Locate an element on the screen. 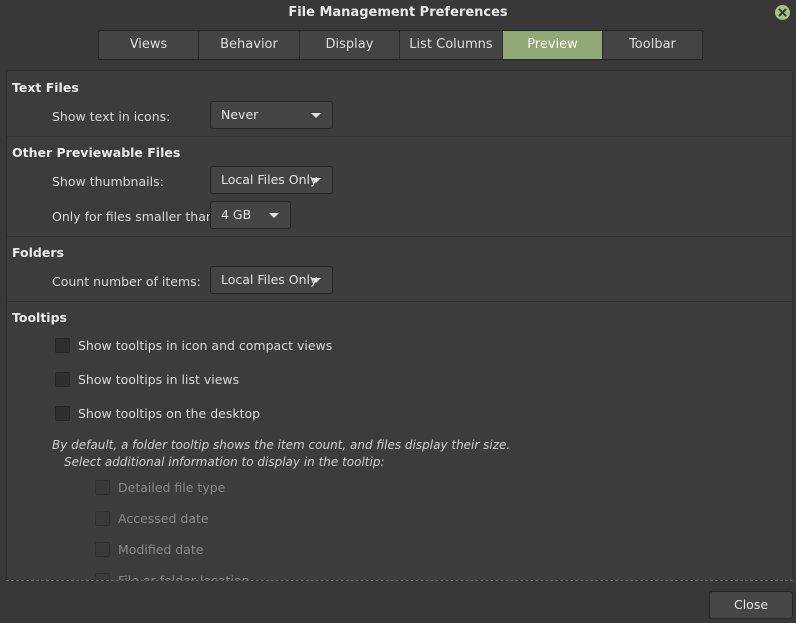  show-text-in-icons-label: Show text in icons: is located at coordinates (111, 116).